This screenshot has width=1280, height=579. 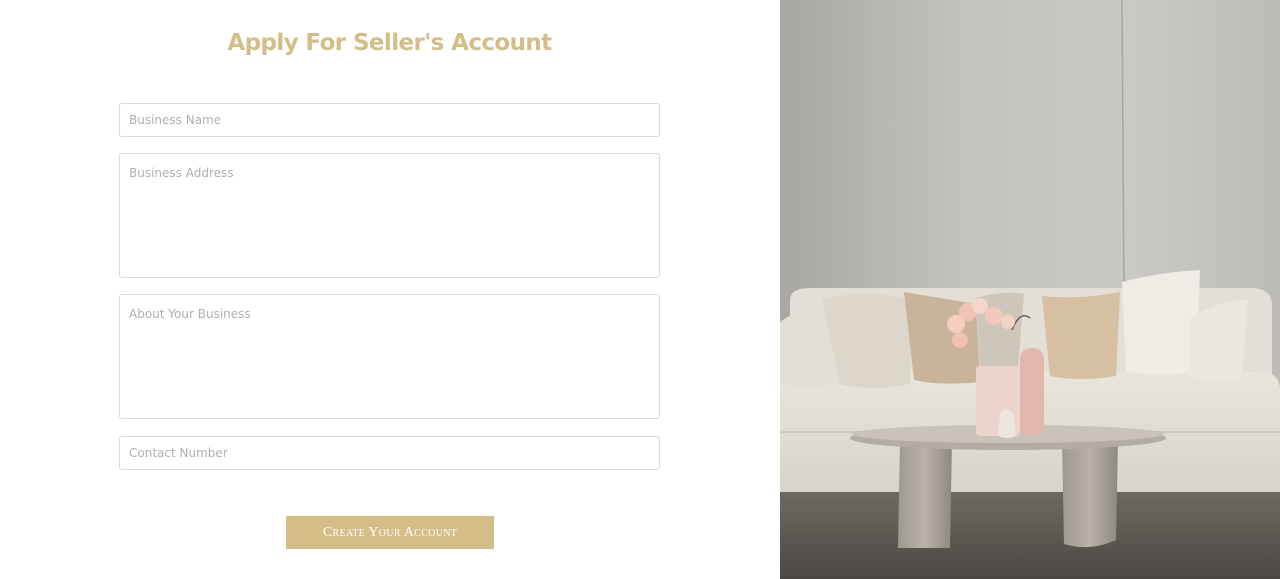 What do you see at coordinates (1030, 534) in the screenshot?
I see `rug` at bounding box center [1030, 534].